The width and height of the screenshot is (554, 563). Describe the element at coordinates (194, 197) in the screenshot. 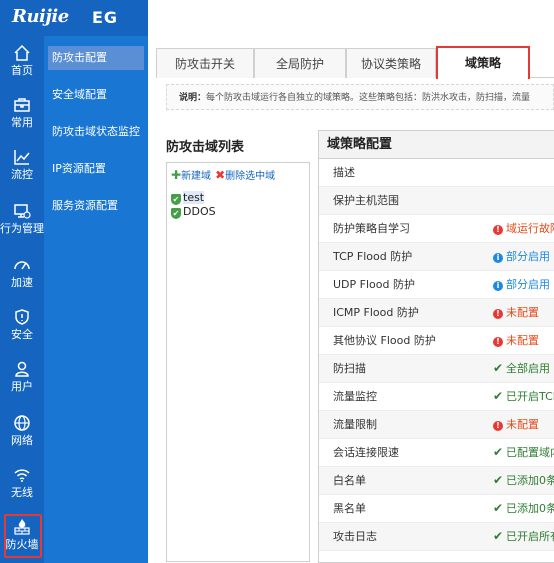

I see `zone-name: test` at that location.